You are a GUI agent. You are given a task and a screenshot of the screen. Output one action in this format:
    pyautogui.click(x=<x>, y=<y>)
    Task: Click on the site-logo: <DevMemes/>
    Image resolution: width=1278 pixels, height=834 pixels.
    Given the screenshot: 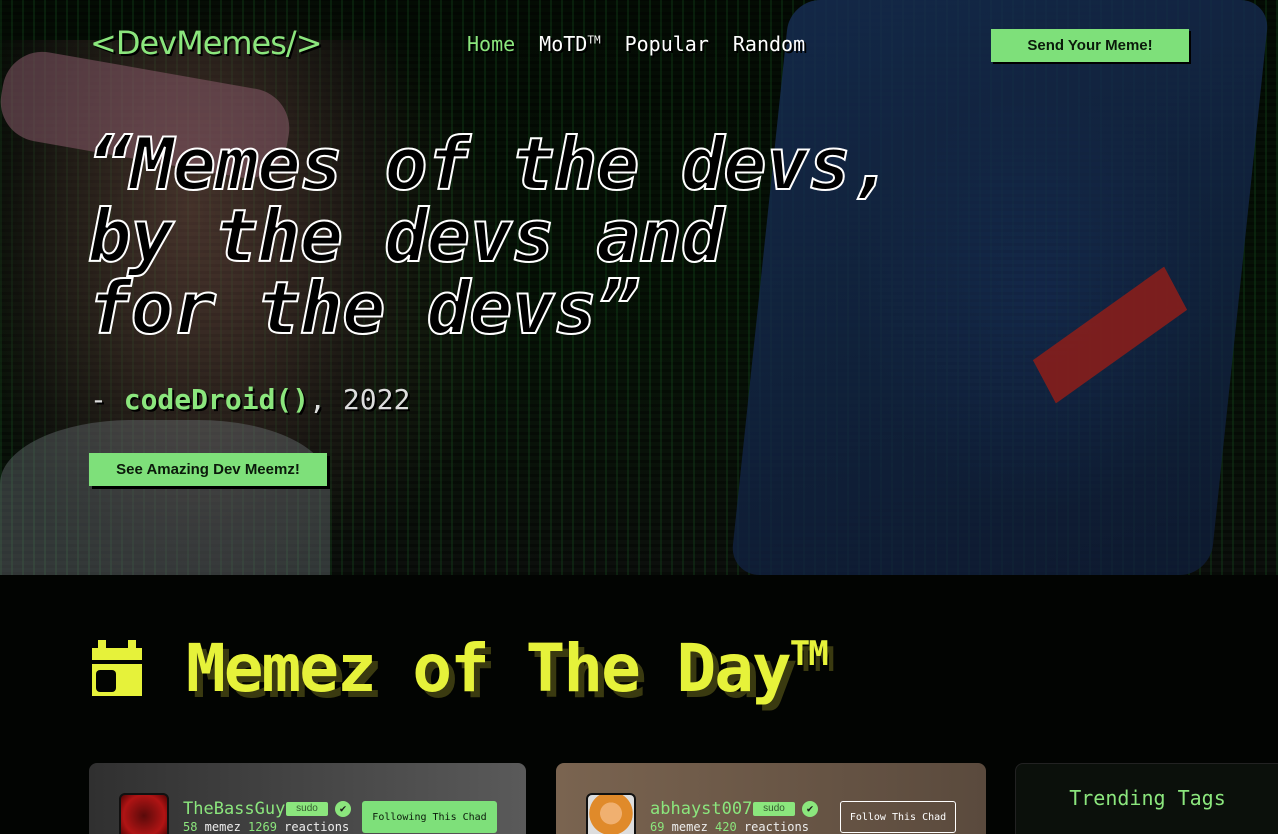 What is the action you would take?
    pyautogui.click(x=206, y=43)
    